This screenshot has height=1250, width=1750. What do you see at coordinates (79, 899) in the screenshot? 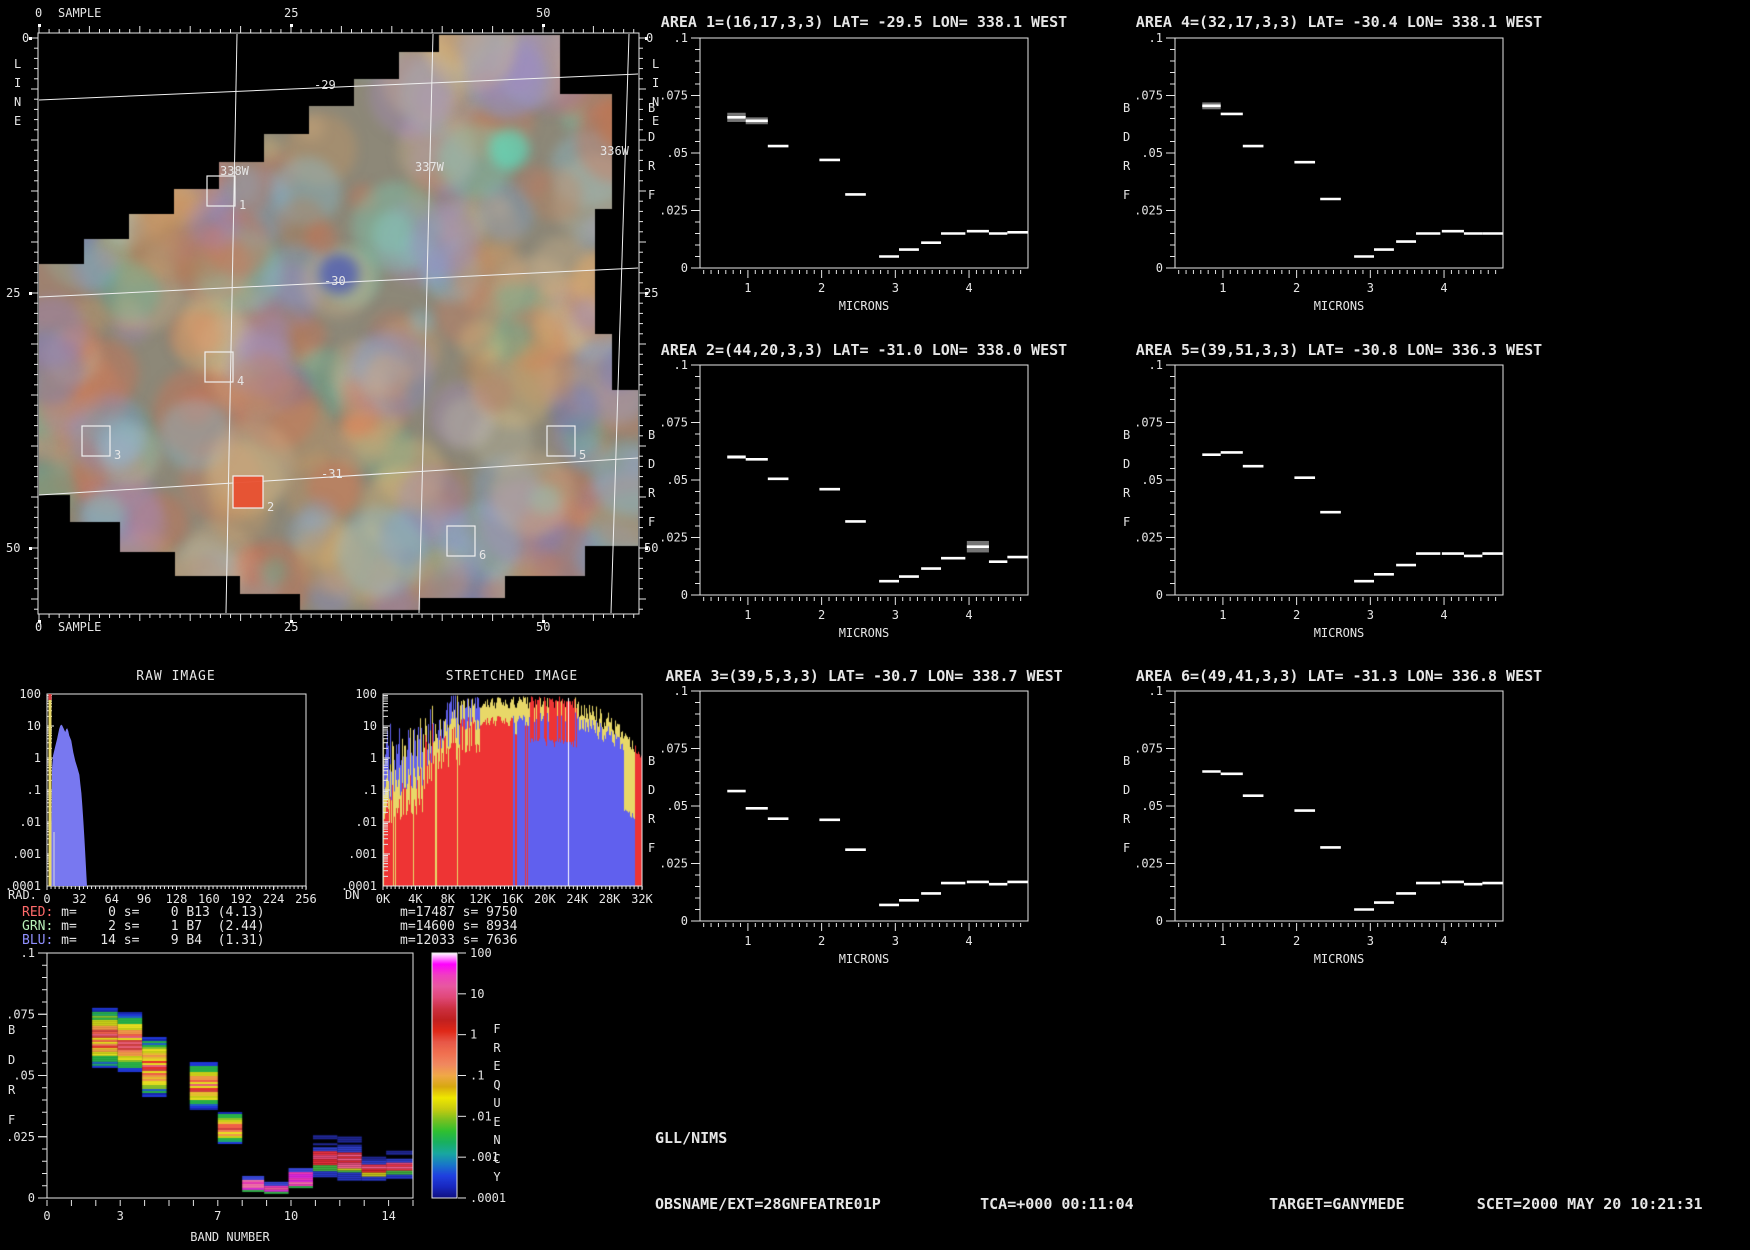
I see `x-tick-label: 32` at bounding box center [79, 899].